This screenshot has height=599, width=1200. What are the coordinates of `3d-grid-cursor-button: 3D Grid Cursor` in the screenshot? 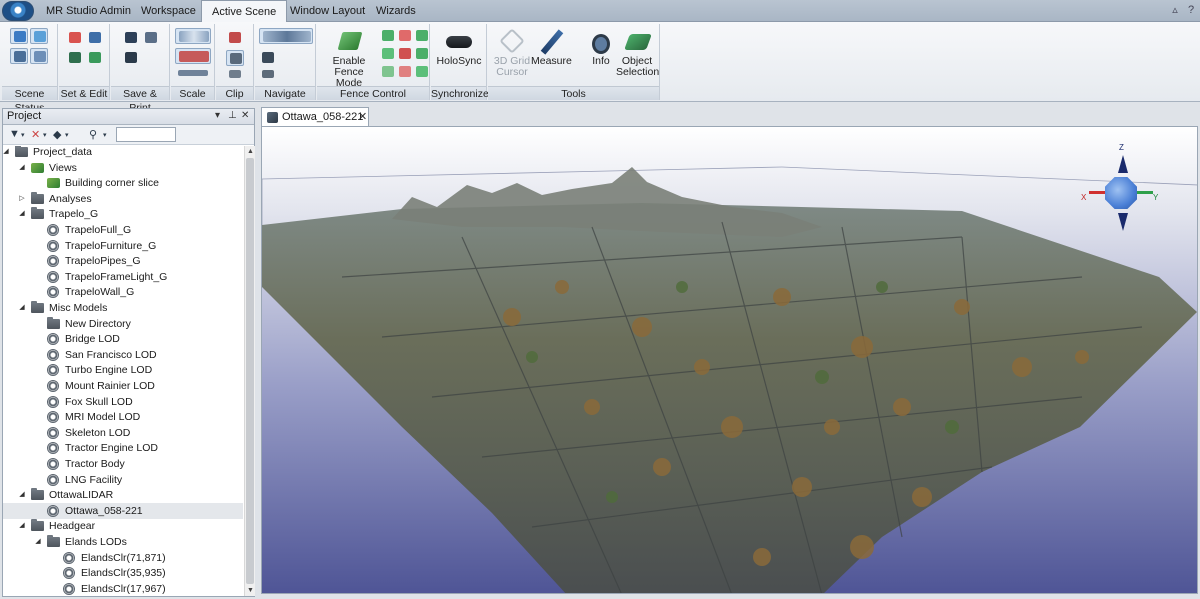 It's located at (512, 55).